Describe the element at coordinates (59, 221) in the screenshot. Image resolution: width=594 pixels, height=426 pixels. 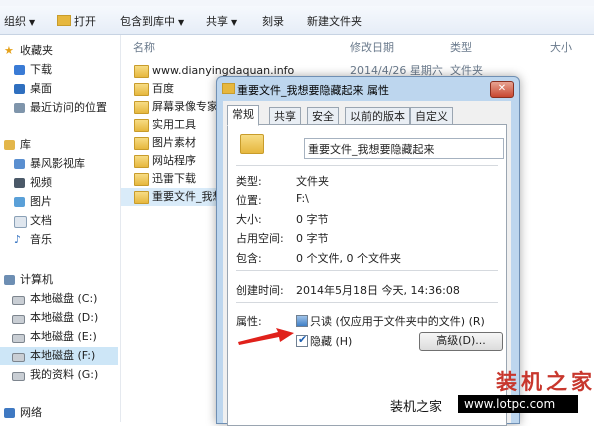
I see `nav-documents: 文档` at that location.